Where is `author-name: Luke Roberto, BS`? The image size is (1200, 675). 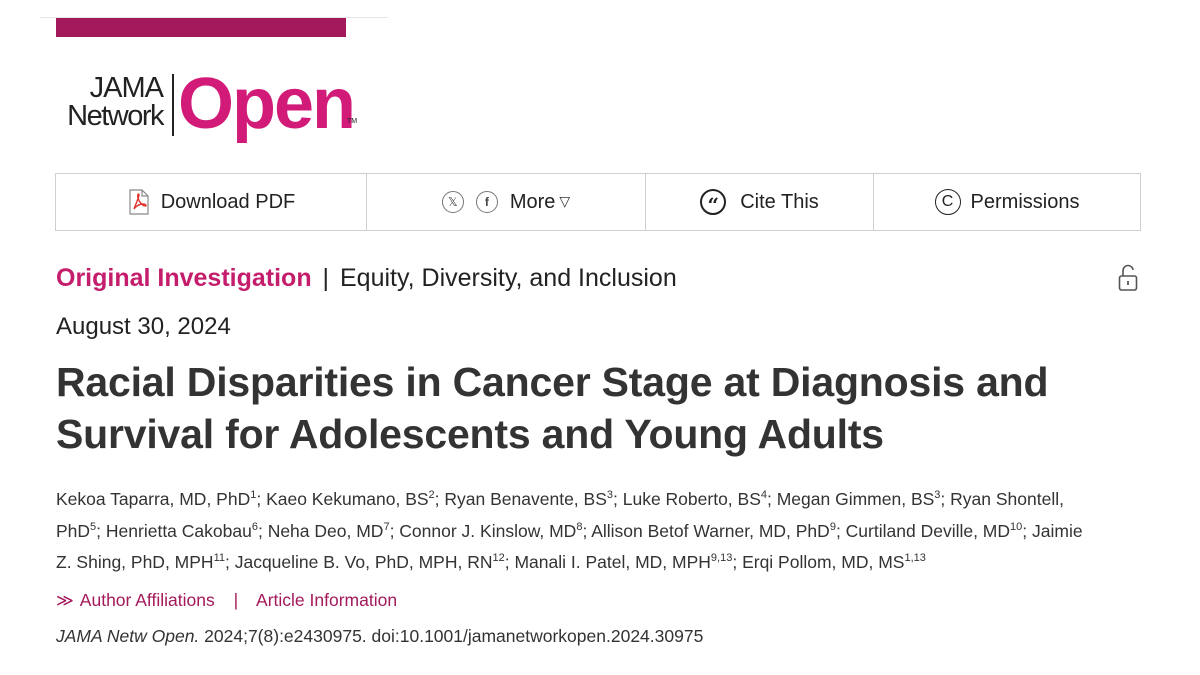 author-name: Luke Roberto, BS is located at coordinates (691, 499).